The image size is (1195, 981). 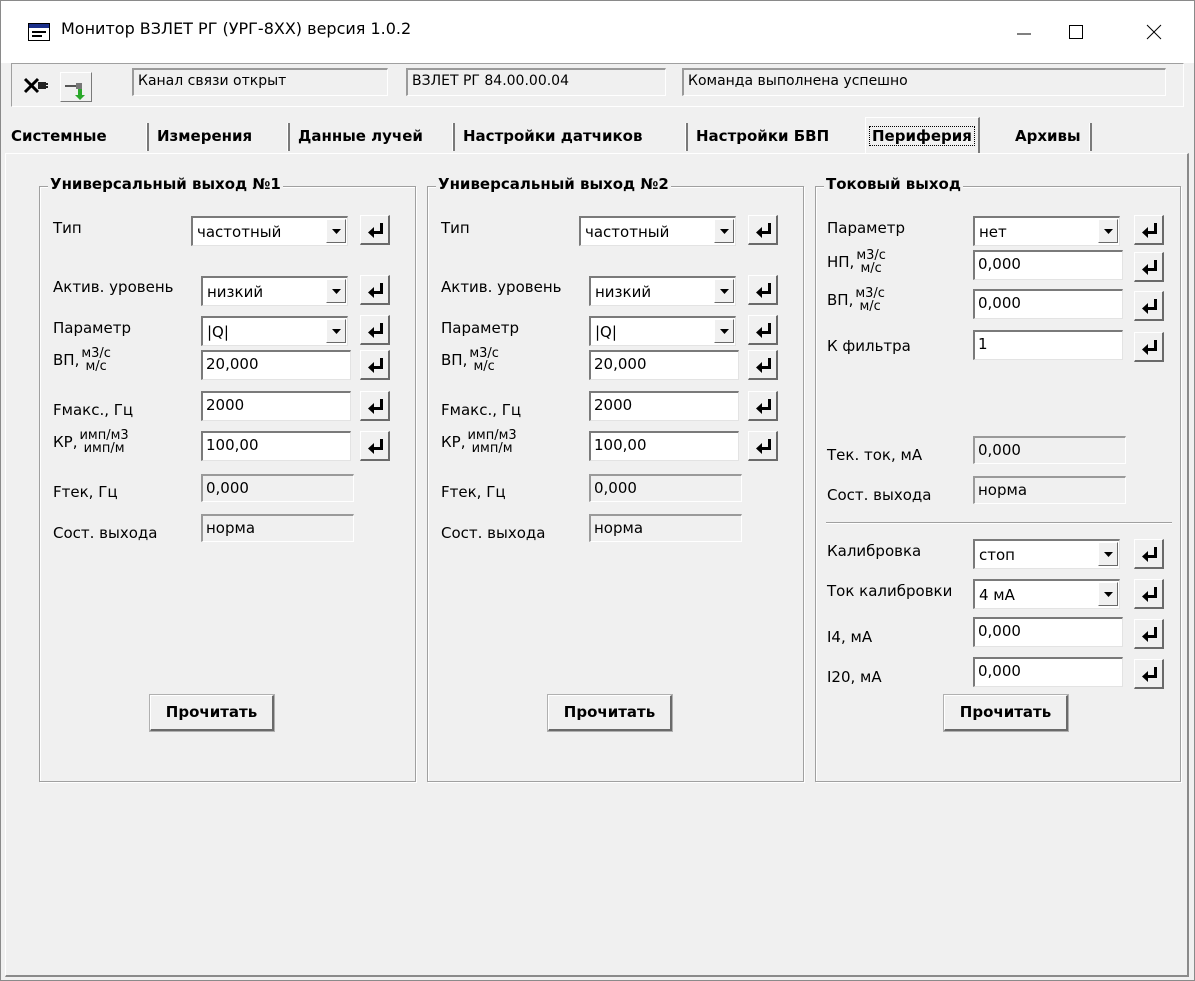 What do you see at coordinates (854, 677) in the screenshot?
I see `i20-label: I20, мА` at bounding box center [854, 677].